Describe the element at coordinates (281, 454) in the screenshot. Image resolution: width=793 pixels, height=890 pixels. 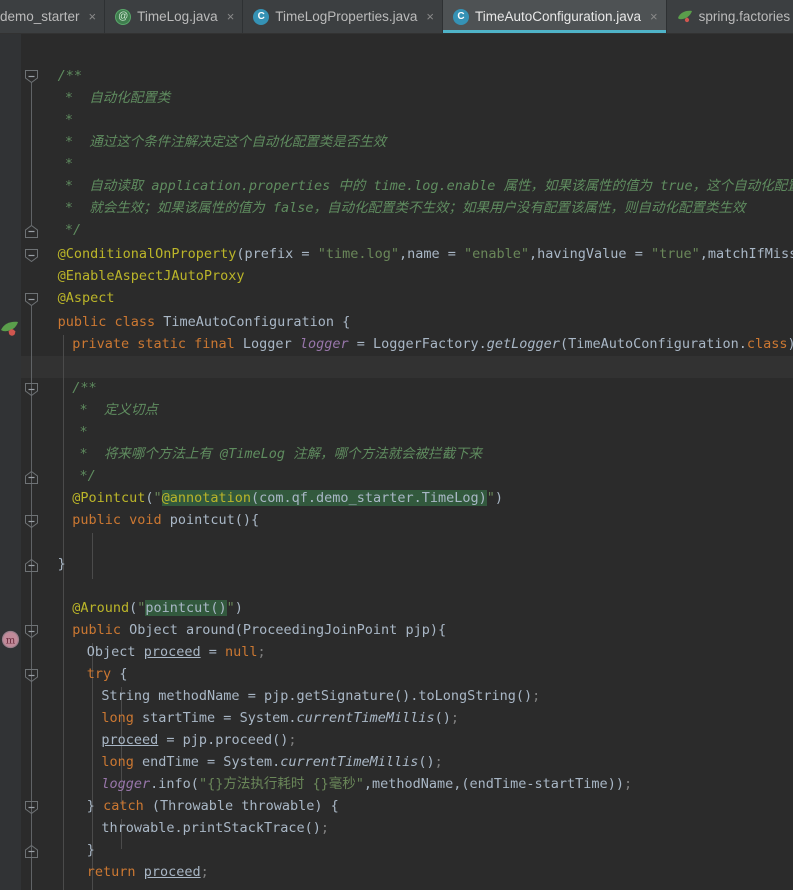
I see `code-line: * 将来哪个方法上有 @TimeLog 注解，哪个方法就会被拦截下来` at that location.